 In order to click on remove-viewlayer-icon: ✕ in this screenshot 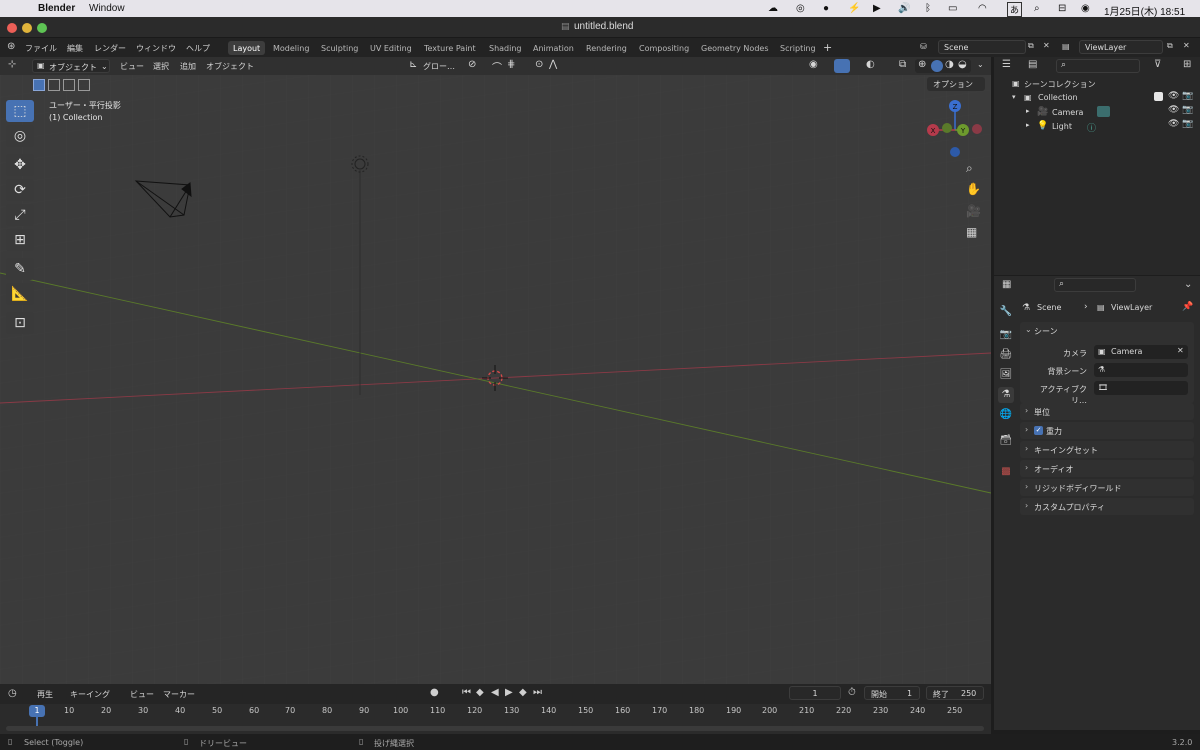, I will do `click(1186, 45)`.